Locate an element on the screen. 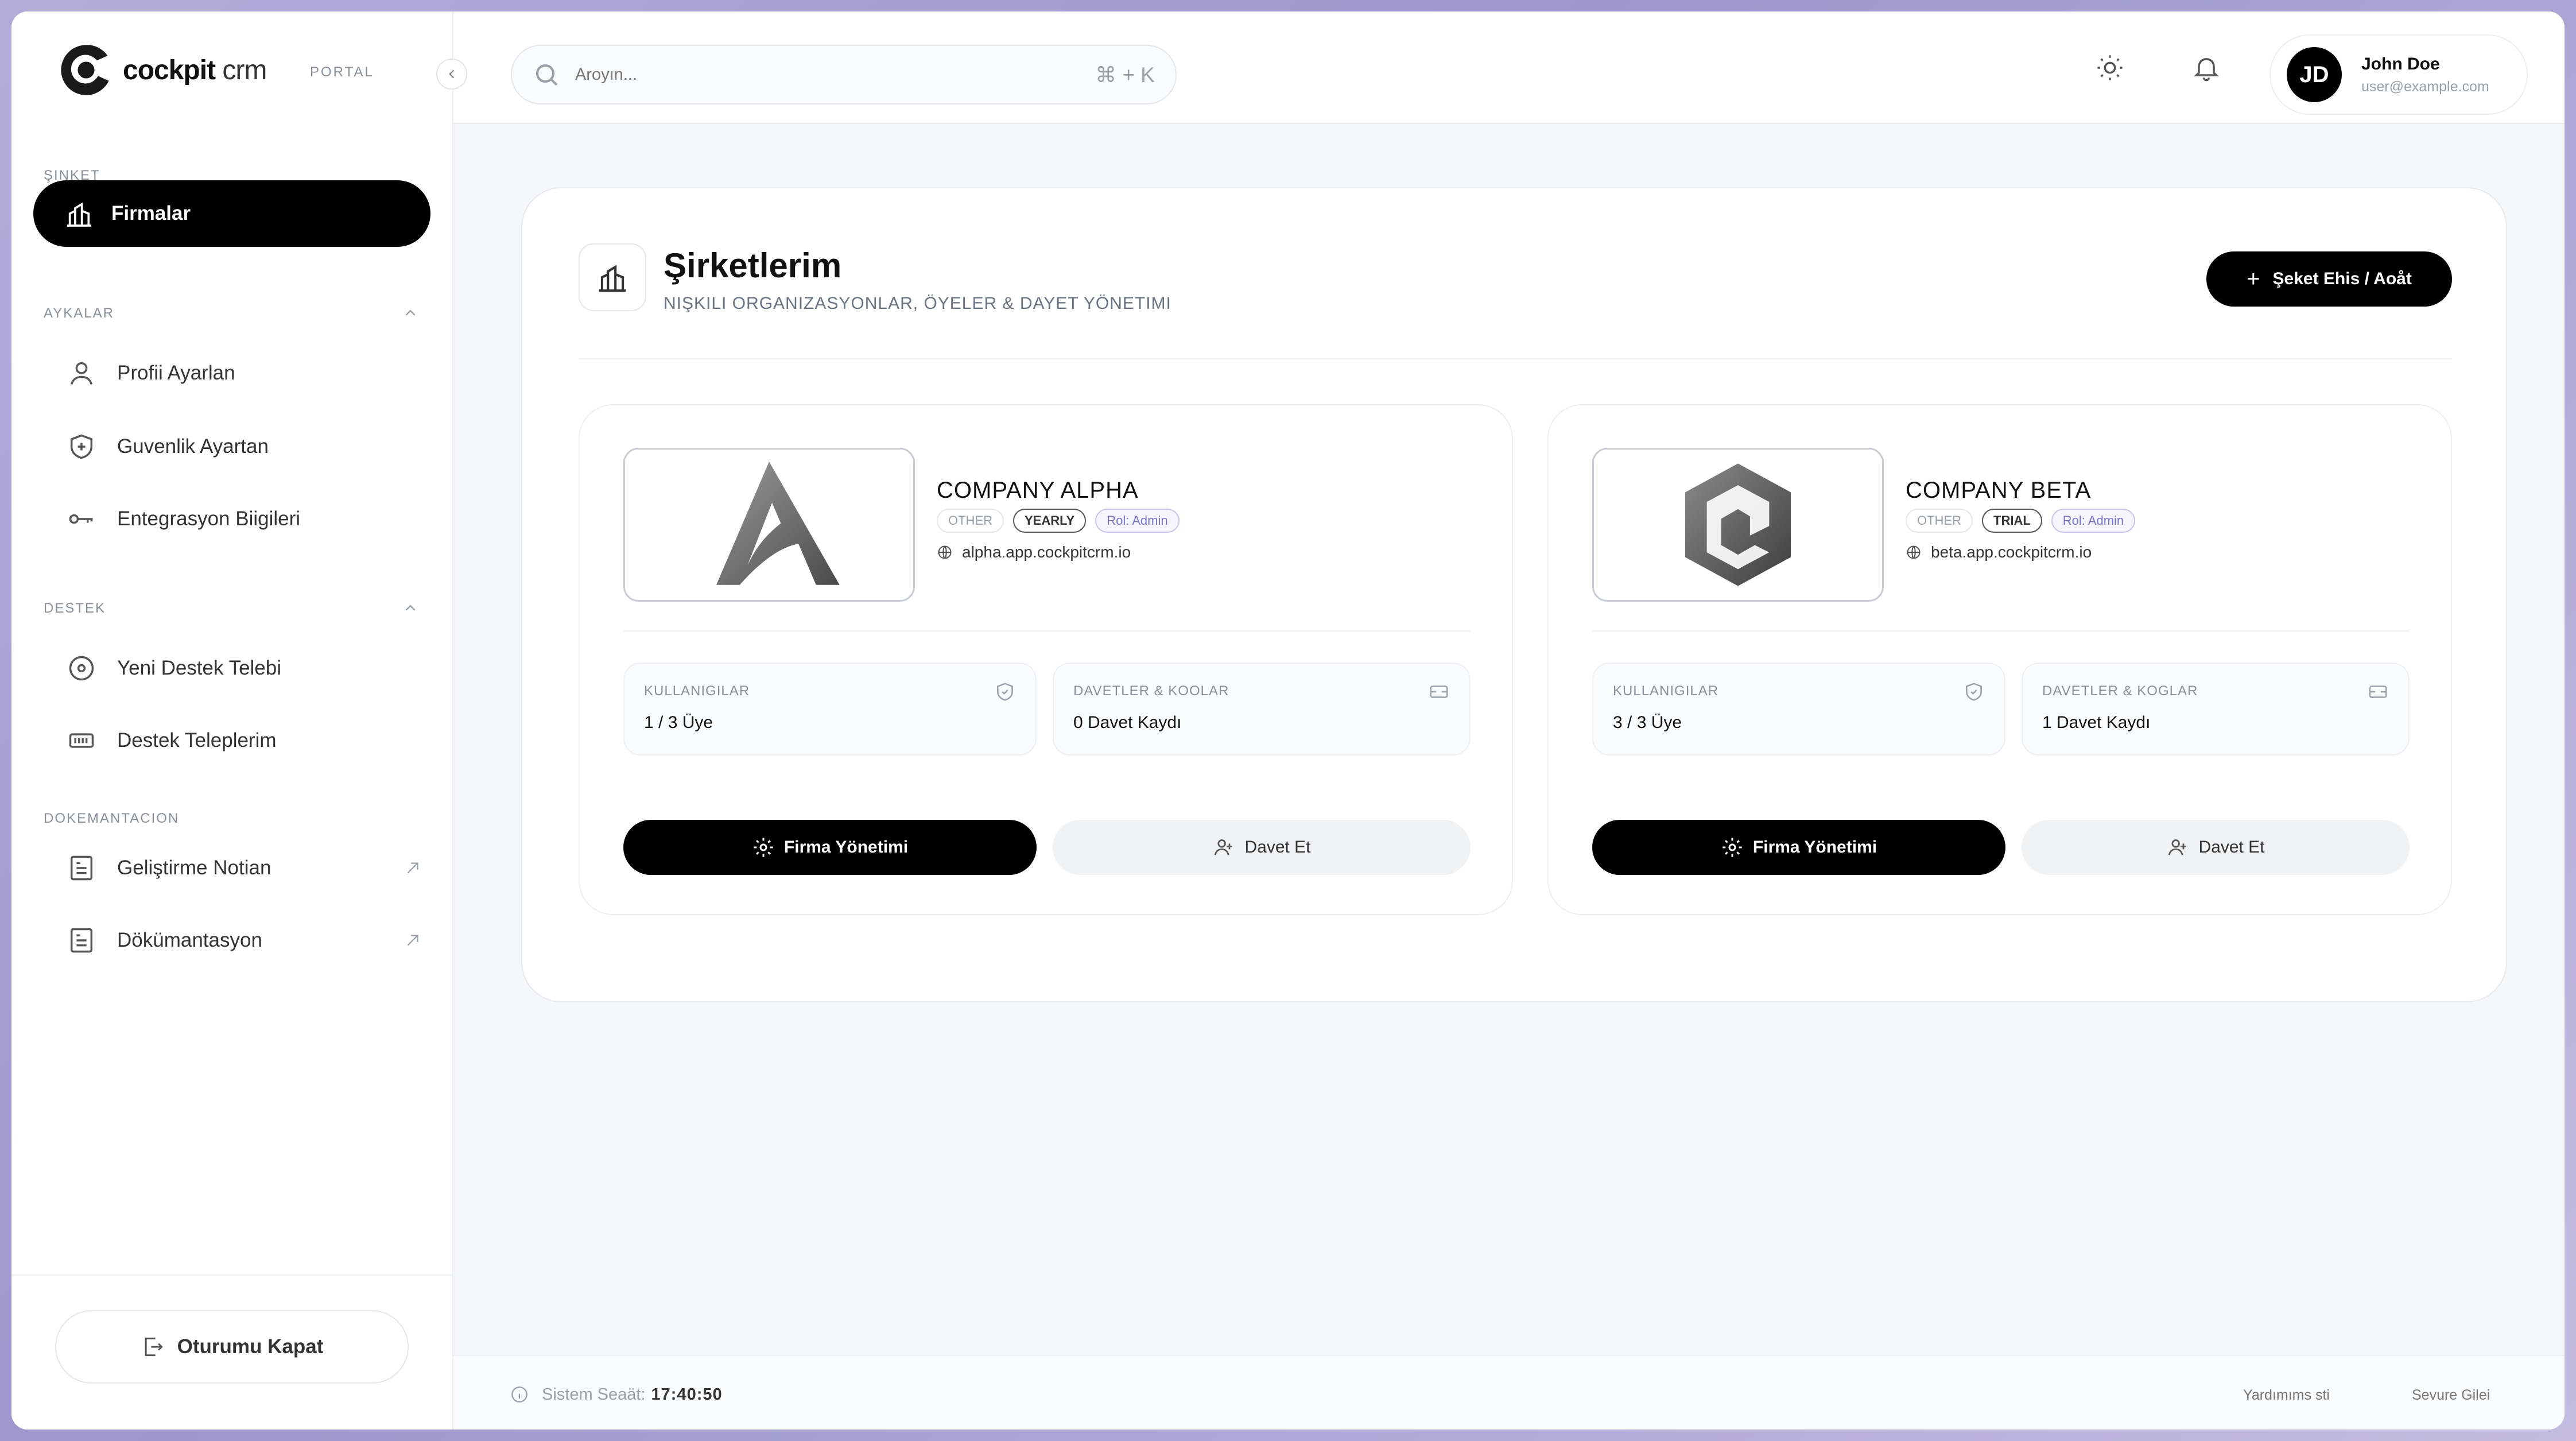  company-domain: alpha.app.cockpitcrm.io is located at coordinates (1034, 552).